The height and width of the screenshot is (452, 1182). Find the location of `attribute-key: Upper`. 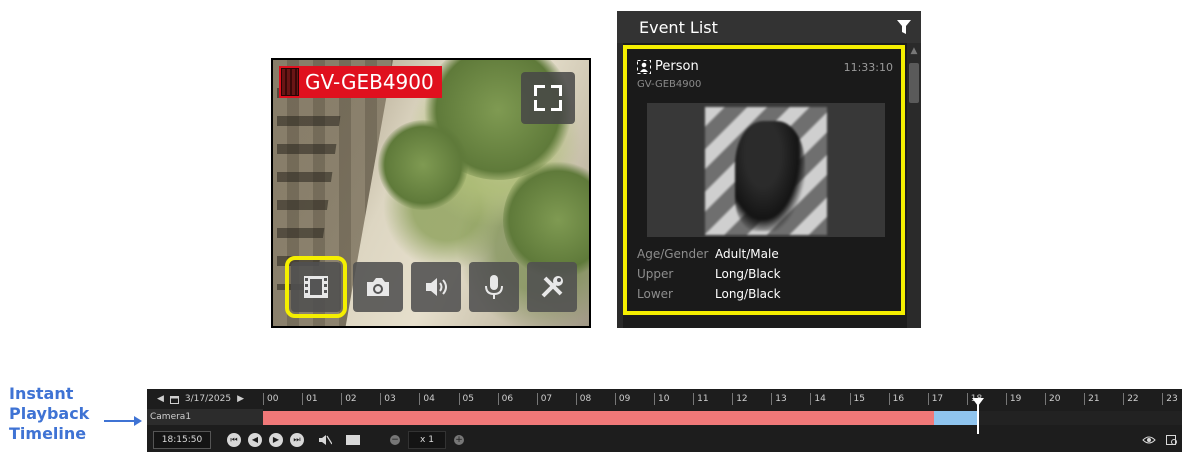

attribute-key: Upper is located at coordinates (655, 274).